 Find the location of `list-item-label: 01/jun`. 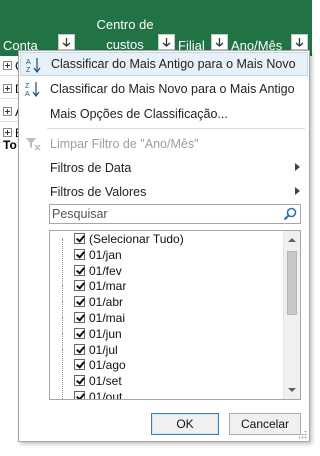

list-item-label: 01/jun is located at coordinates (105, 333).